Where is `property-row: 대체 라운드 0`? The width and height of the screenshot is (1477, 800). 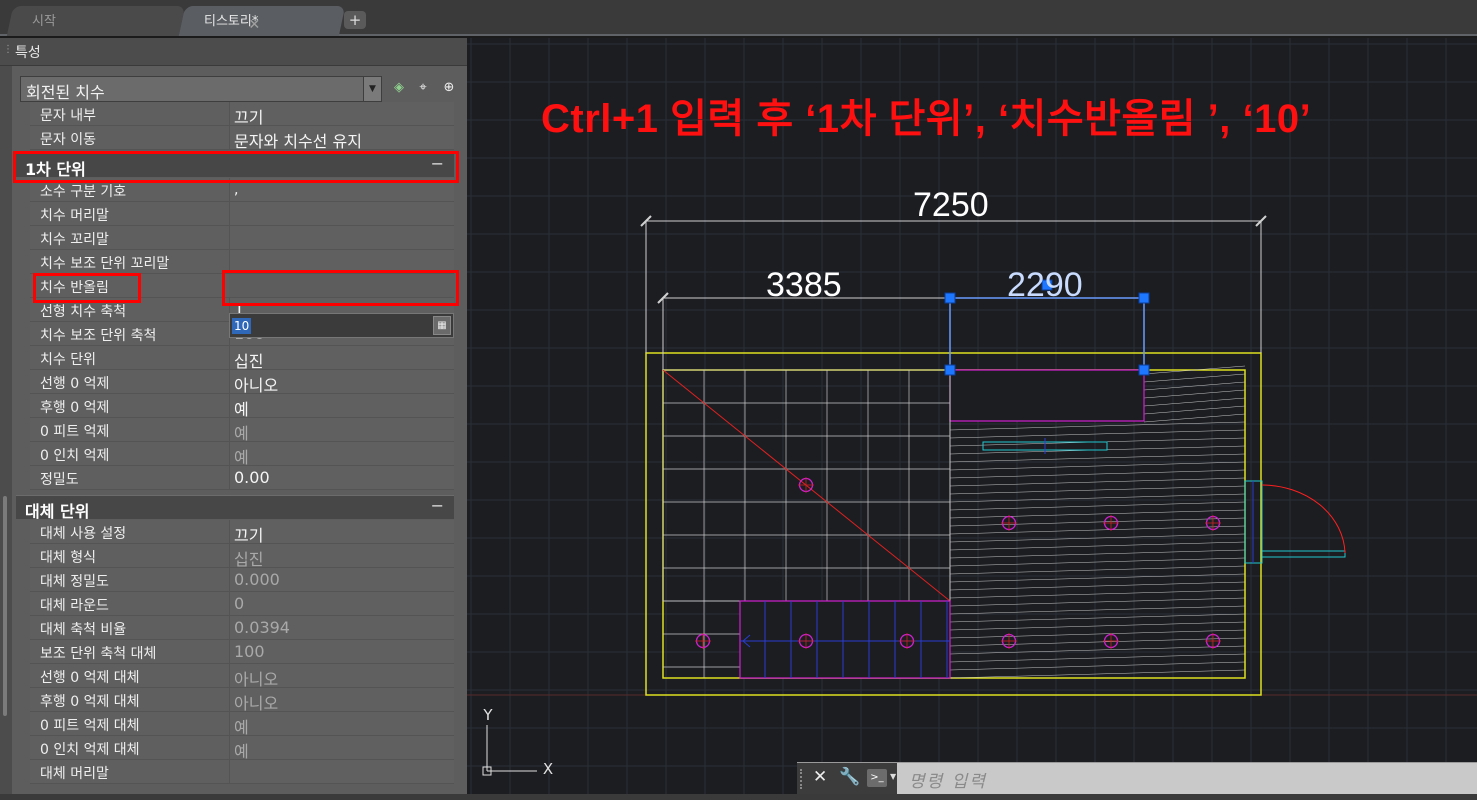 property-row: 대체 라운드 0 is located at coordinates (242, 604).